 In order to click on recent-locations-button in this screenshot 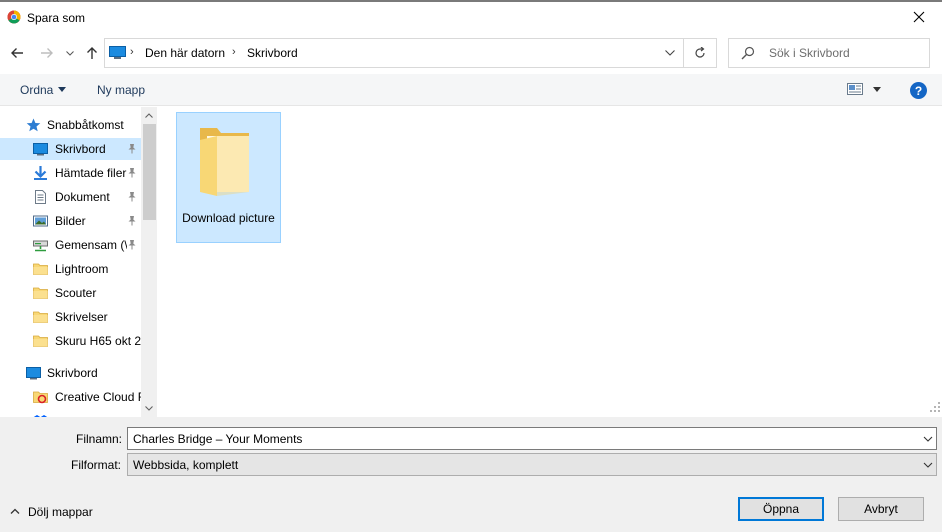, I will do `click(70, 53)`.